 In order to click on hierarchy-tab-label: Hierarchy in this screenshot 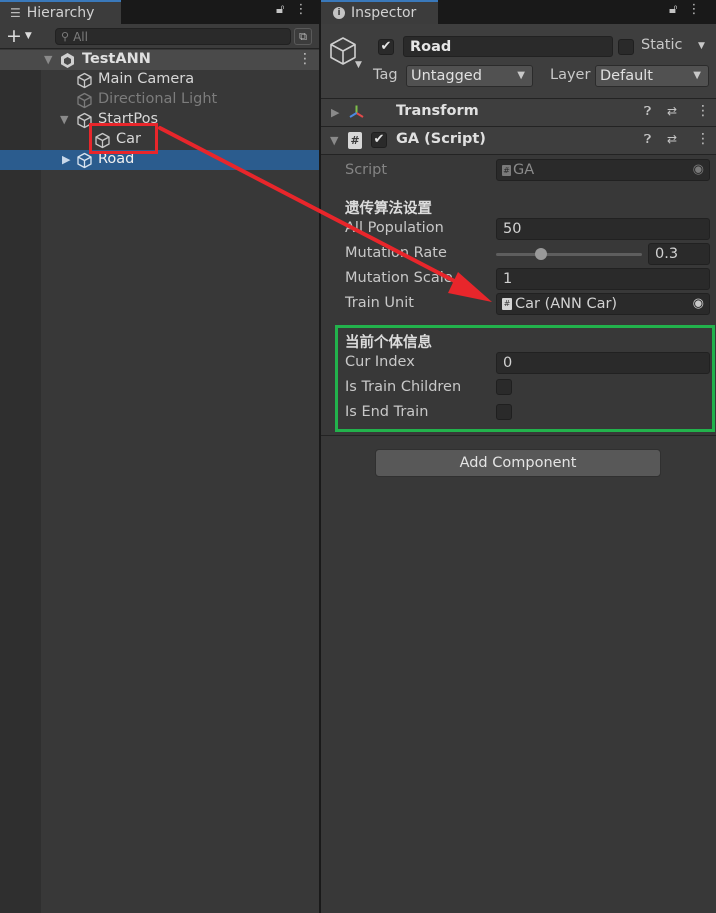, I will do `click(60, 13)`.